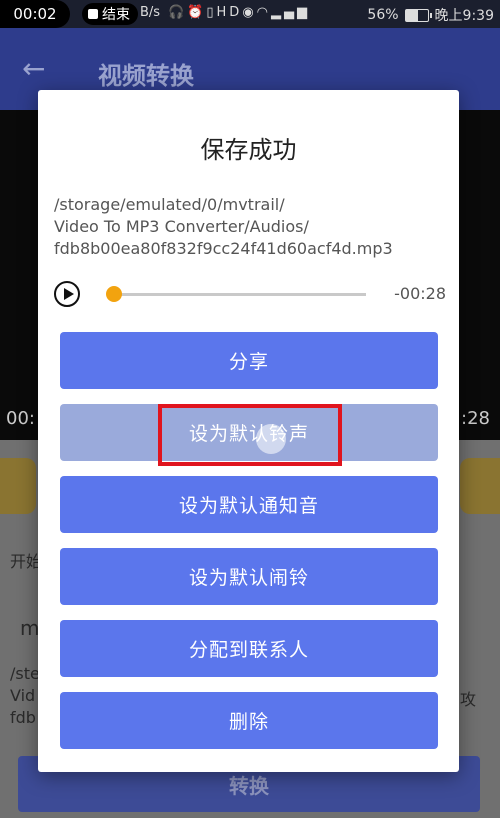  I want to click on battery-icon, so click(418, 15).